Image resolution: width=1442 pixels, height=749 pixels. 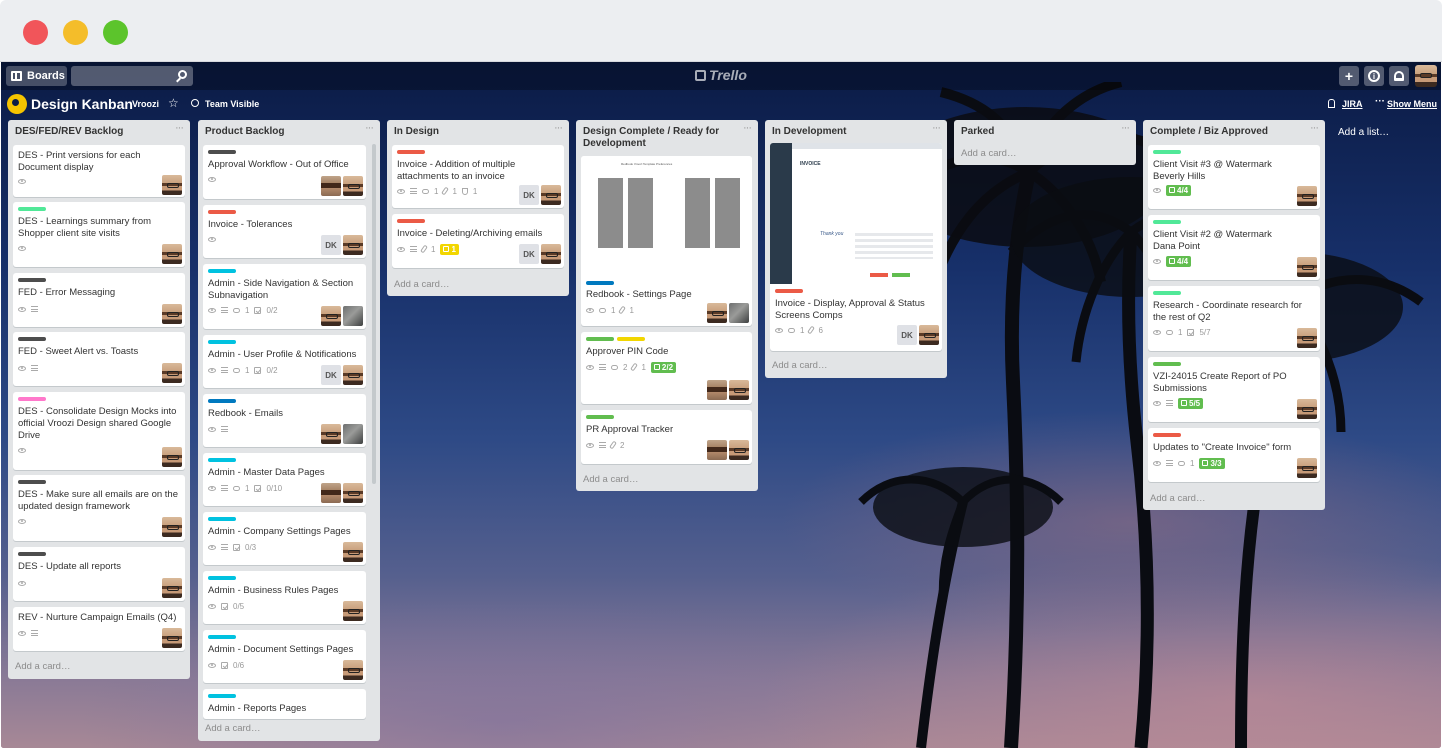 I want to click on add-button: +, so click(x=1349, y=76).